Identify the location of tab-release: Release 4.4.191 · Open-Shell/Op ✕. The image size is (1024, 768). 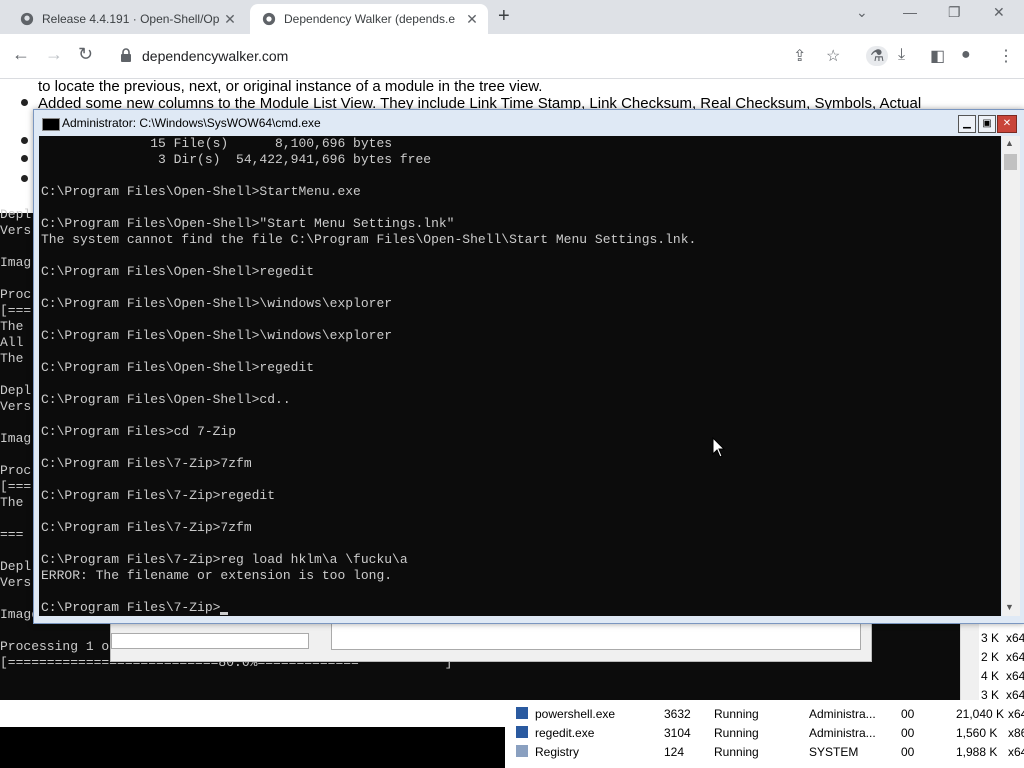
(127, 19).